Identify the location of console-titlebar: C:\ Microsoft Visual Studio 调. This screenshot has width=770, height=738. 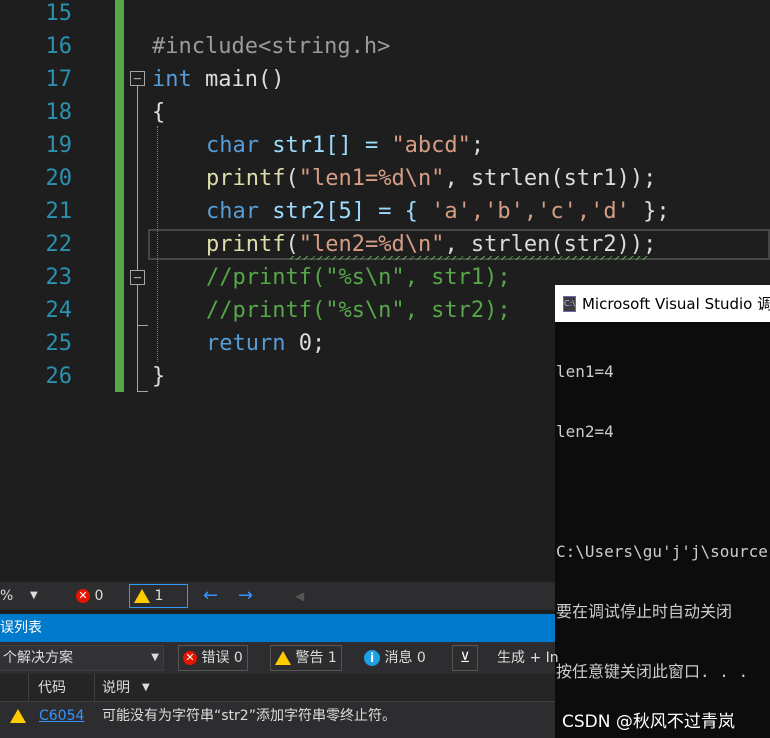
(662, 303).